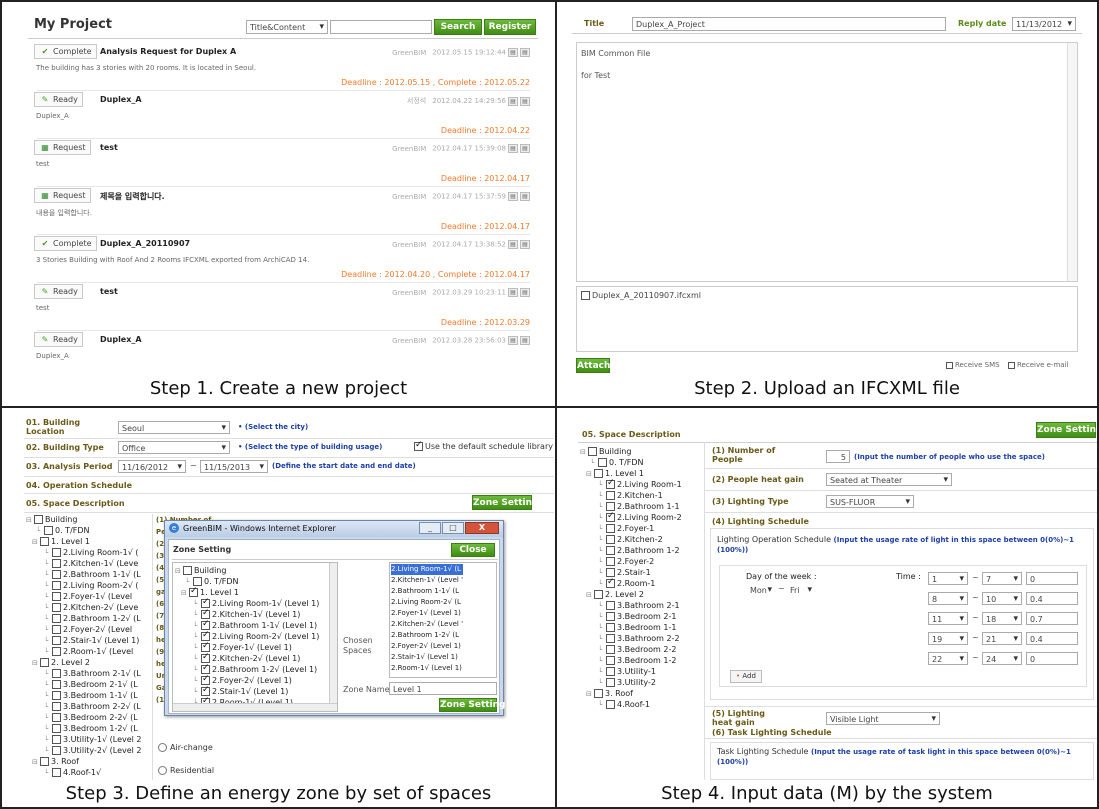  Describe the element at coordinates (1066, 430) in the screenshot. I see `p4-zone-setting-button: Zone Setting` at that location.